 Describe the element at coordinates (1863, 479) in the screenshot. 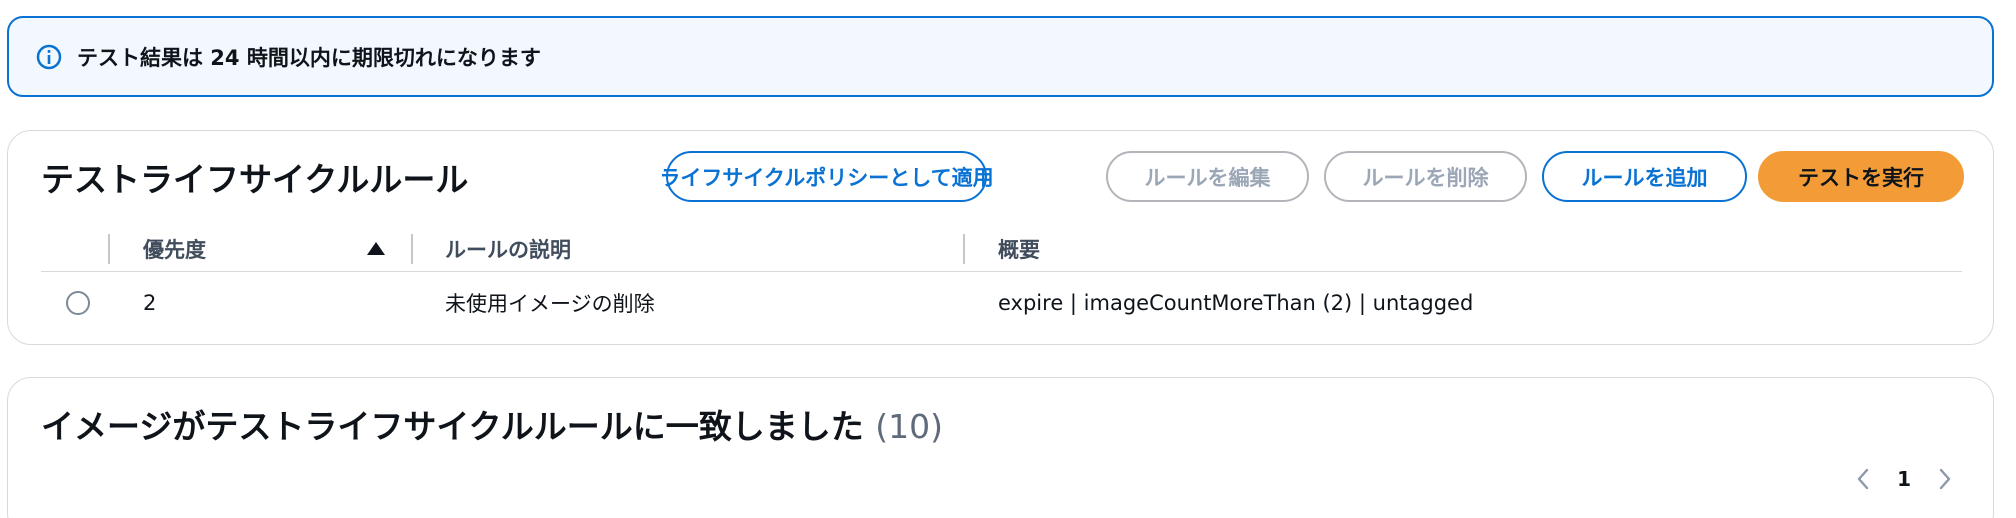

I see `chevron-left-icon` at that location.